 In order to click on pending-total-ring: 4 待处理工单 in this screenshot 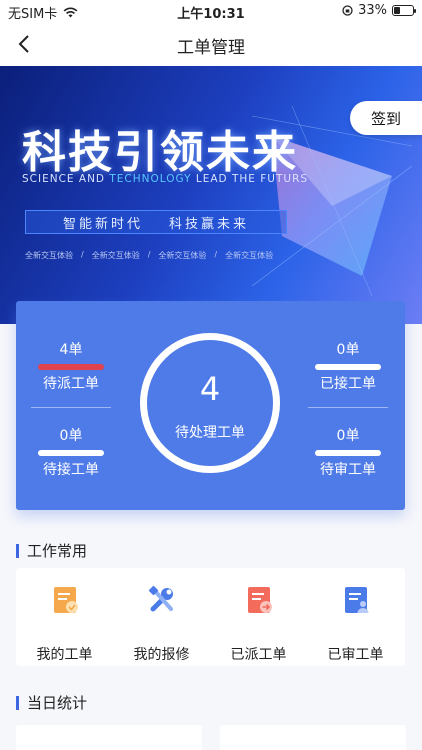, I will do `click(210, 403)`.